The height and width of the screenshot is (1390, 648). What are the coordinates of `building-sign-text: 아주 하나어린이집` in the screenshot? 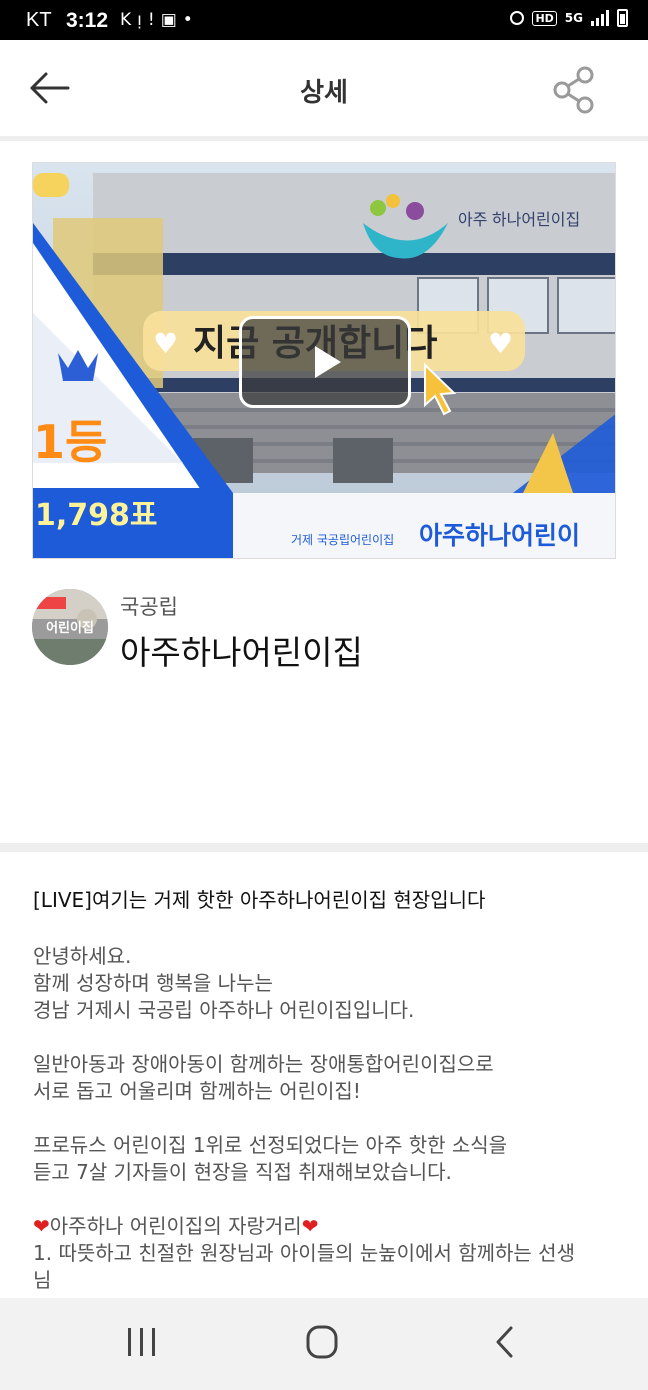 It's located at (519, 220).